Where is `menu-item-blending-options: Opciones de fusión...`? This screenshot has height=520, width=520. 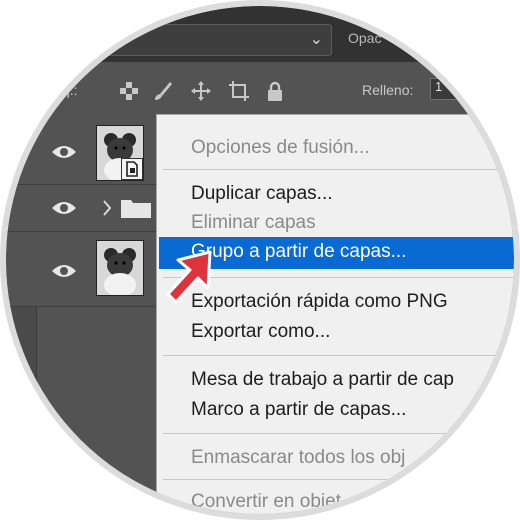 menu-item-blending-options: Opciones de fusión... is located at coordinates (280, 148).